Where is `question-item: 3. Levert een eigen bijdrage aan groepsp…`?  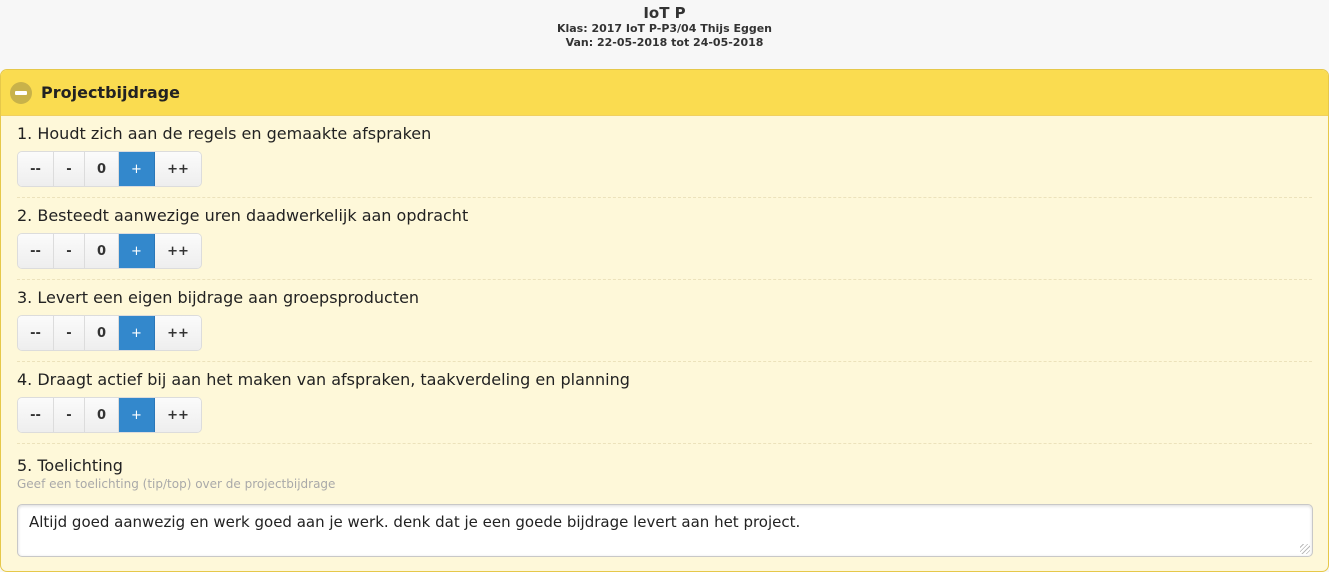
question-item: 3. Levert een eigen bijdrage aan groepsp… is located at coordinates (664, 321).